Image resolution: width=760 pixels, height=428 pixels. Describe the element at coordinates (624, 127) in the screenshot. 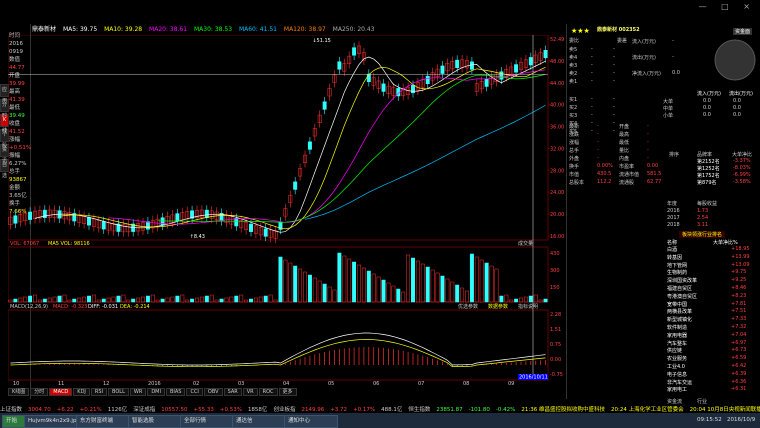

I see `cell: 开盘` at that location.